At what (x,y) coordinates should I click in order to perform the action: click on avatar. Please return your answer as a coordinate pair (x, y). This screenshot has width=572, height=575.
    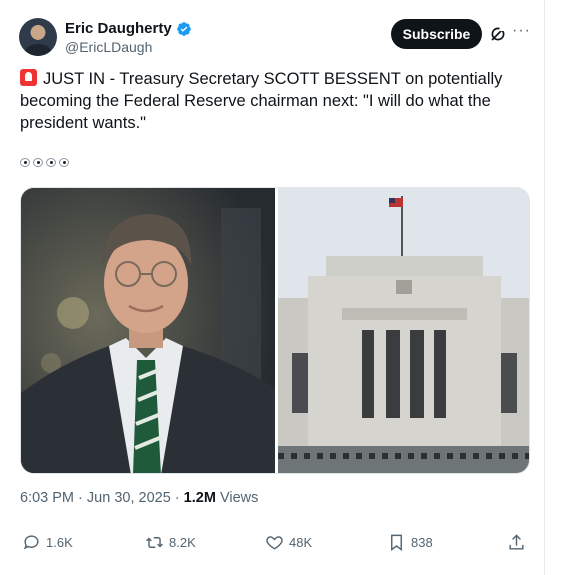
    Looking at the image, I should click on (38, 37).